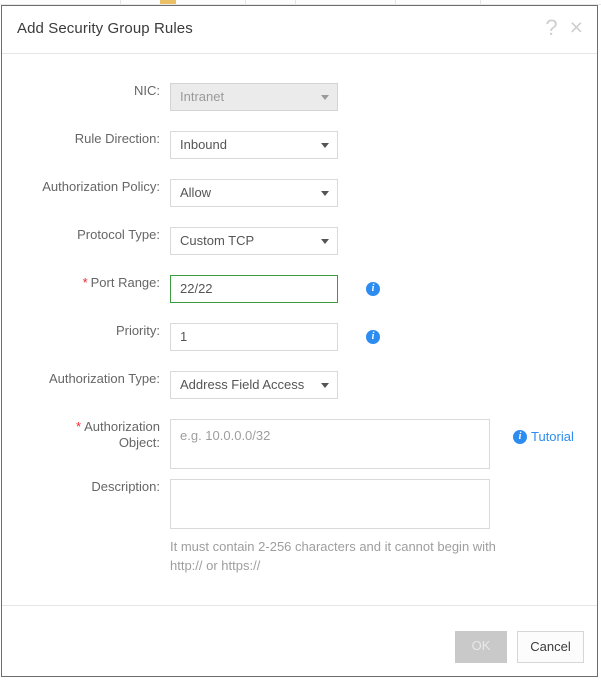 The height and width of the screenshot is (680, 601). What do you see at coordinates (373, 289) in the screenshot?
I see `port-range-info-icon: i` at bounding box center [373, 289].